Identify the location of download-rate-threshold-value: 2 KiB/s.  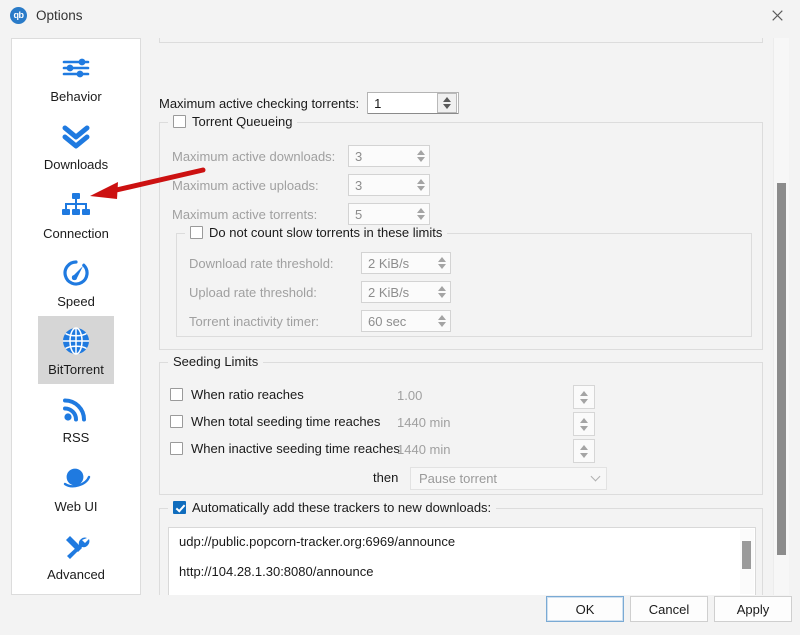
(397, 263).